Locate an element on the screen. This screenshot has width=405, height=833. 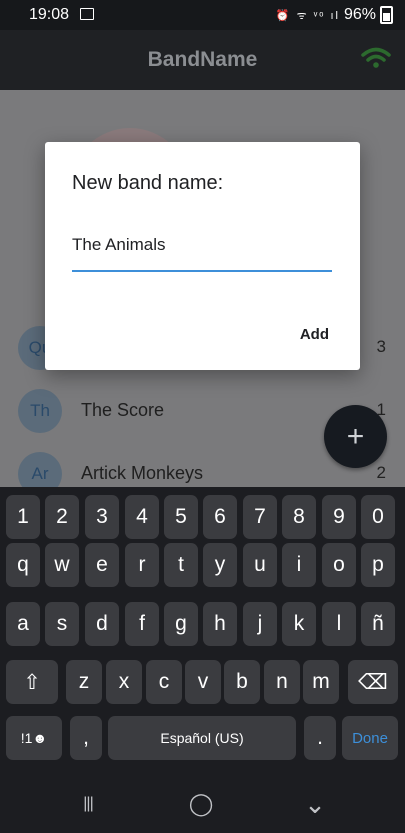
add-band-button: + is located at coordinates (355, 436).